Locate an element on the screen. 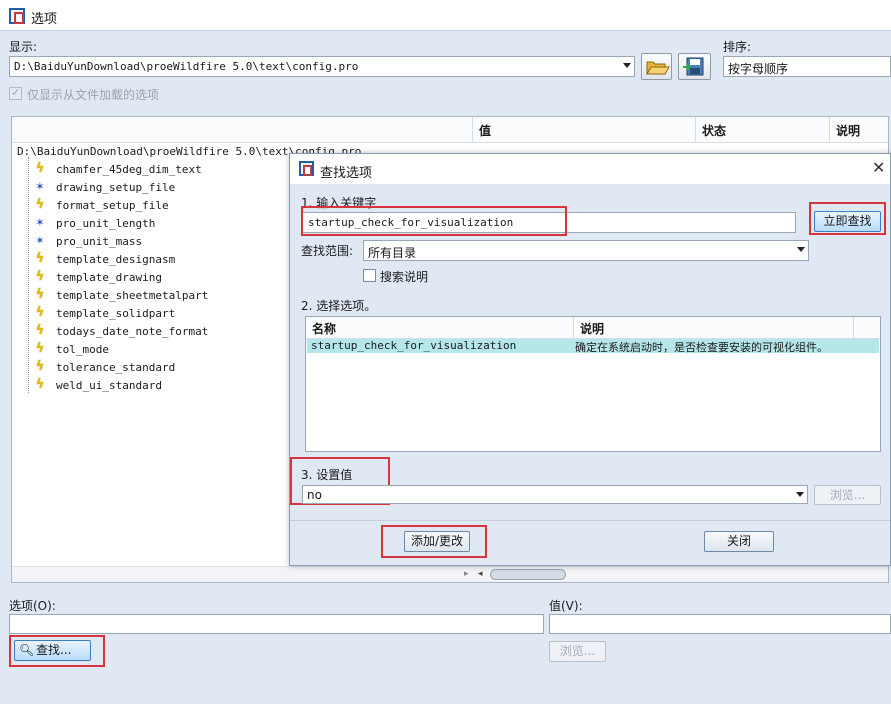  step3-heading: 3. 设置值 is located at coordinates (327, 475).